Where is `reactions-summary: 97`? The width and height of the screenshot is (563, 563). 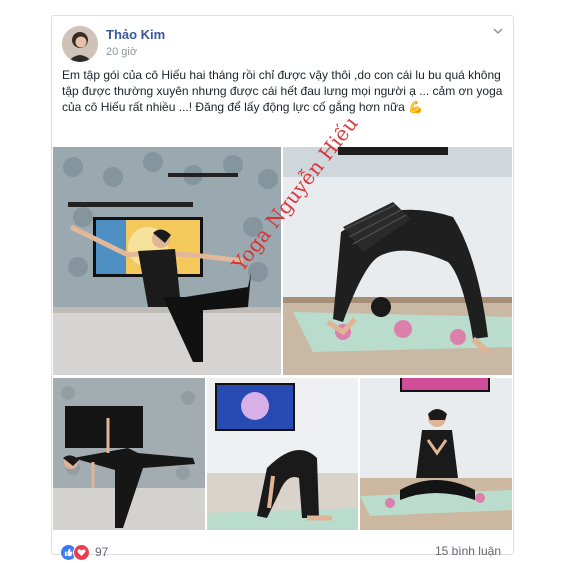
reactions-summary: 97 is located at coordinates (84, 552).